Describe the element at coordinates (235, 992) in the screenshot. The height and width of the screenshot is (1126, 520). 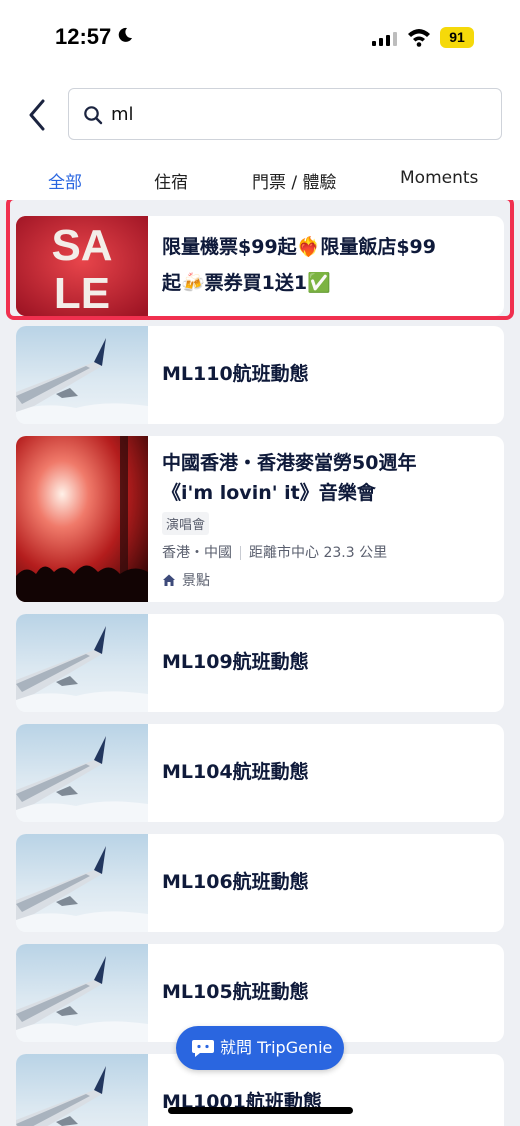
I see `flight-title: ML105航班動態` at that location.